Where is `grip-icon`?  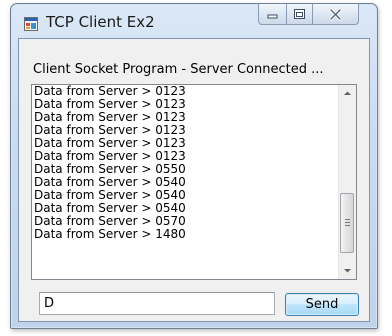
grip-icon is located at coordinates (347, 222).